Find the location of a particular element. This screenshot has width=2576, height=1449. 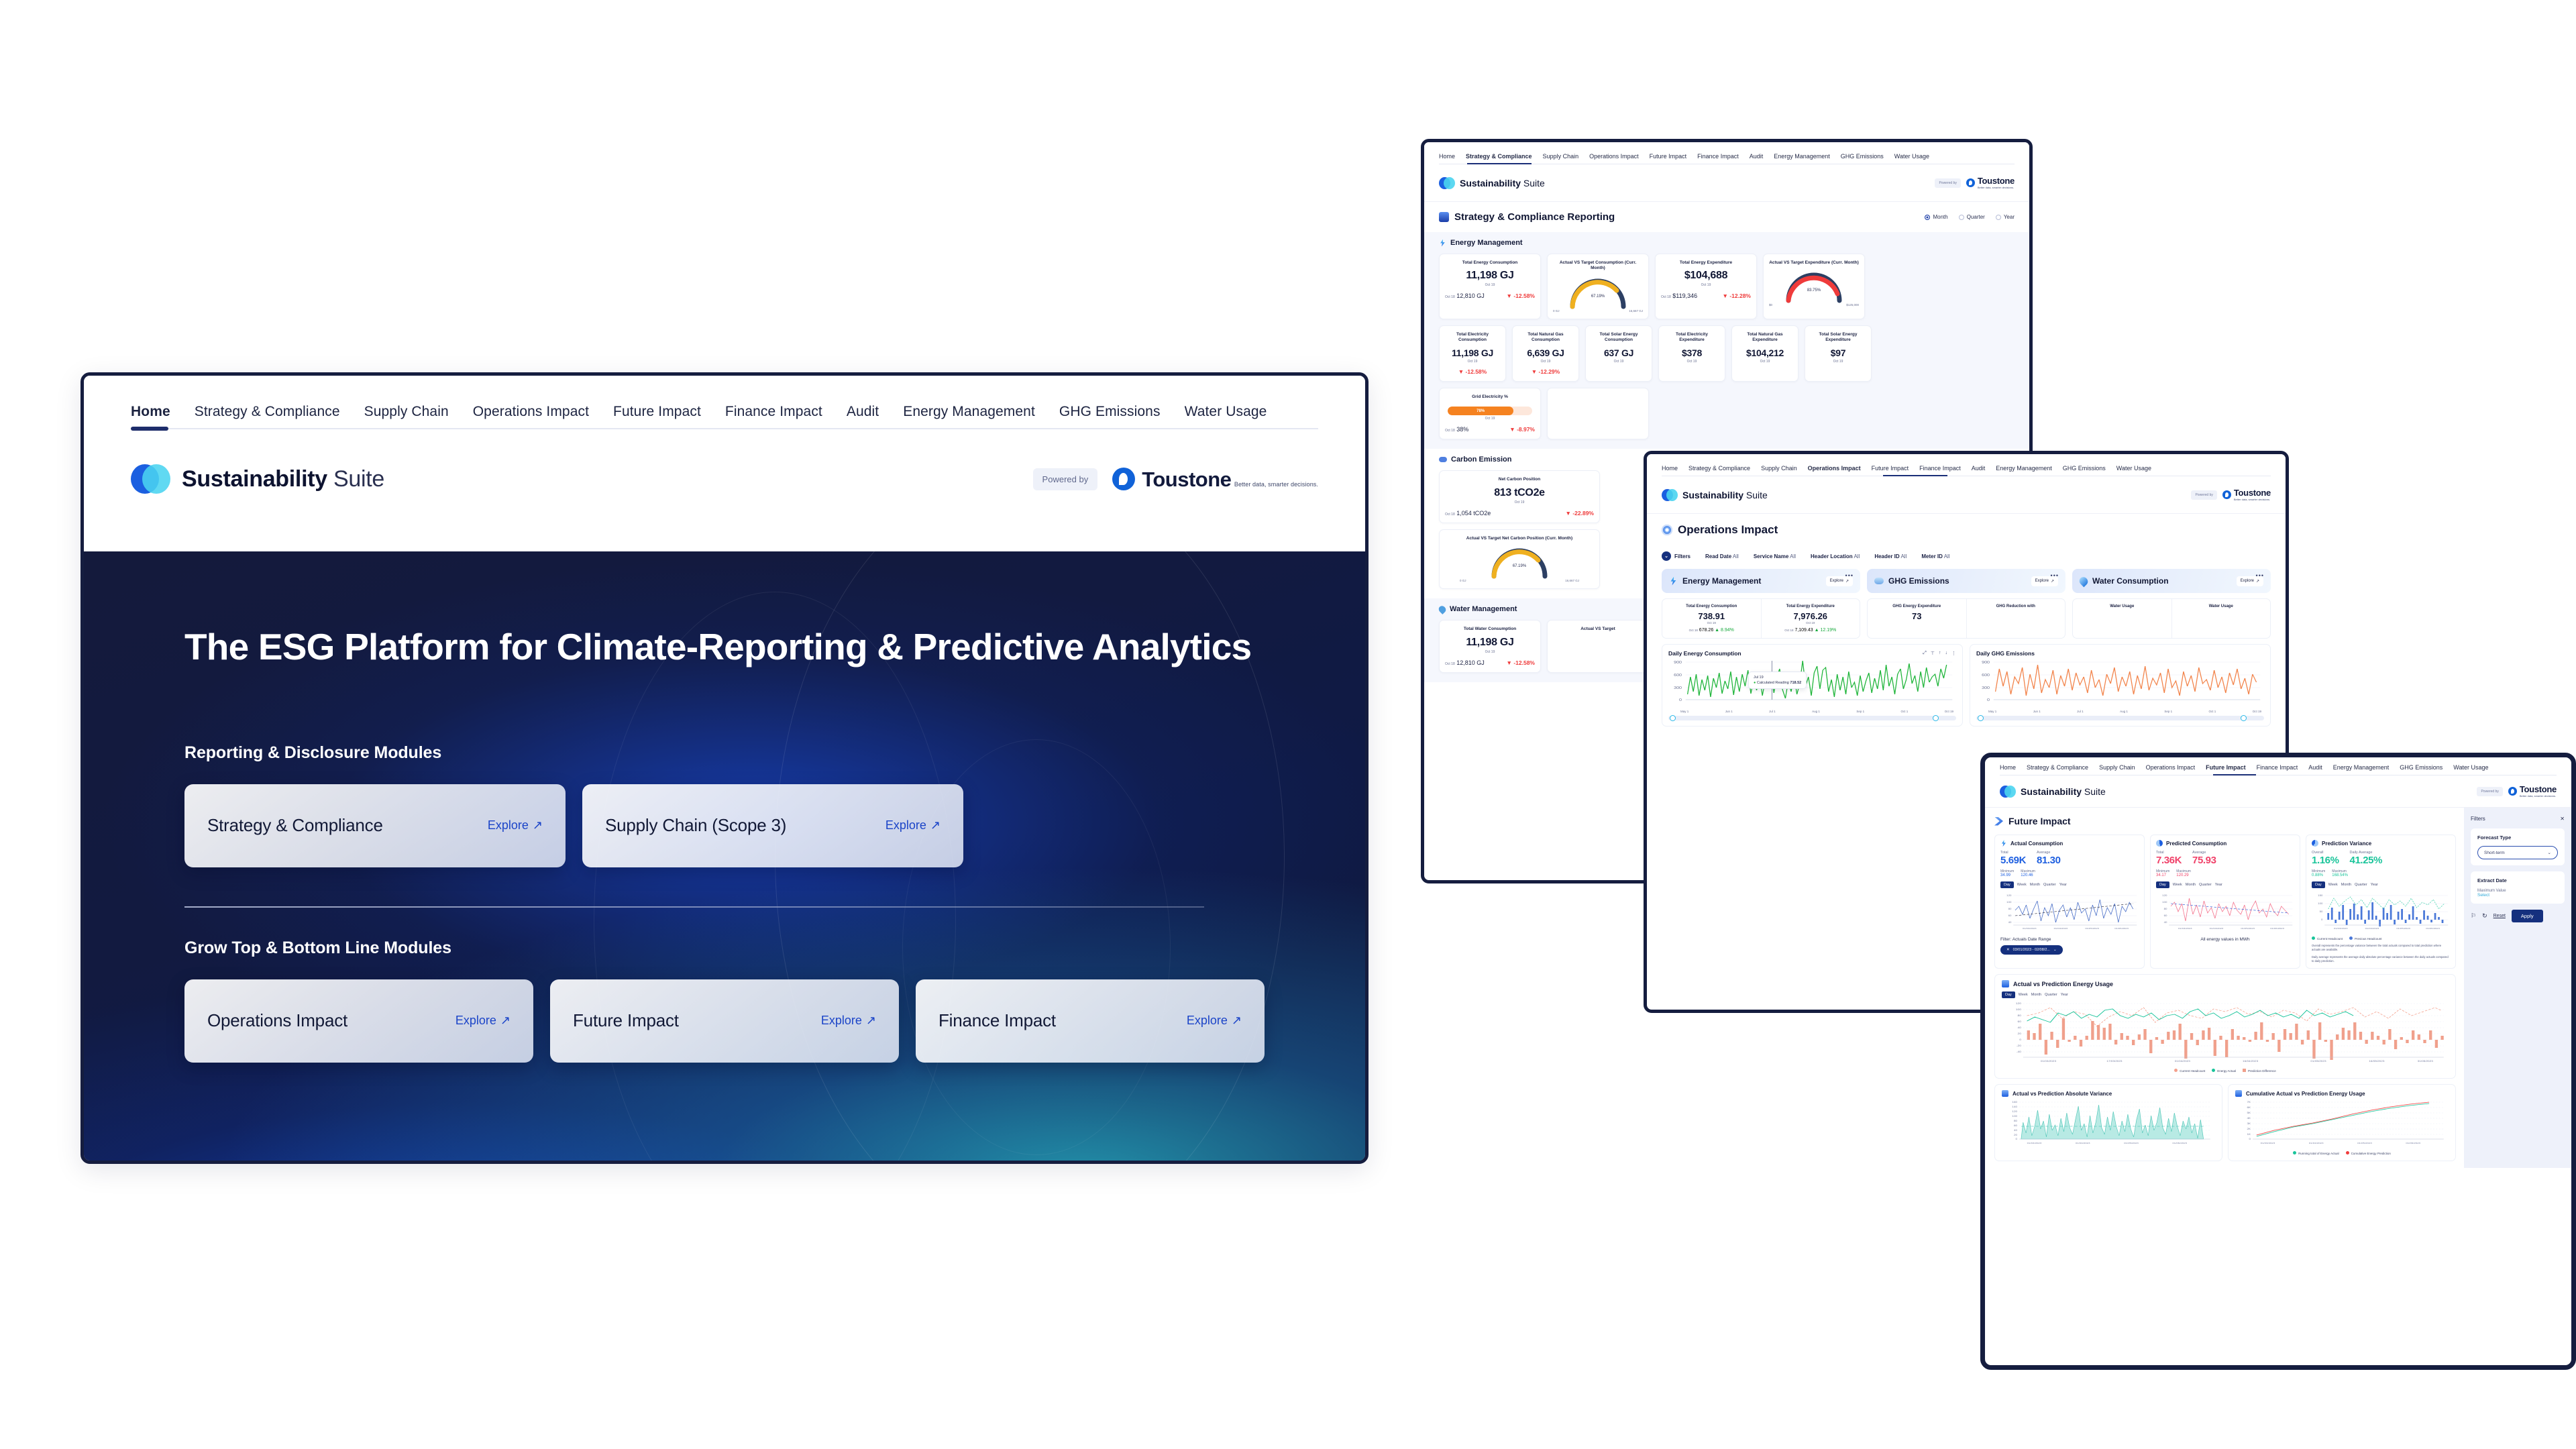

expand-icon: ⤢ is located at coordinates (1925, 653).